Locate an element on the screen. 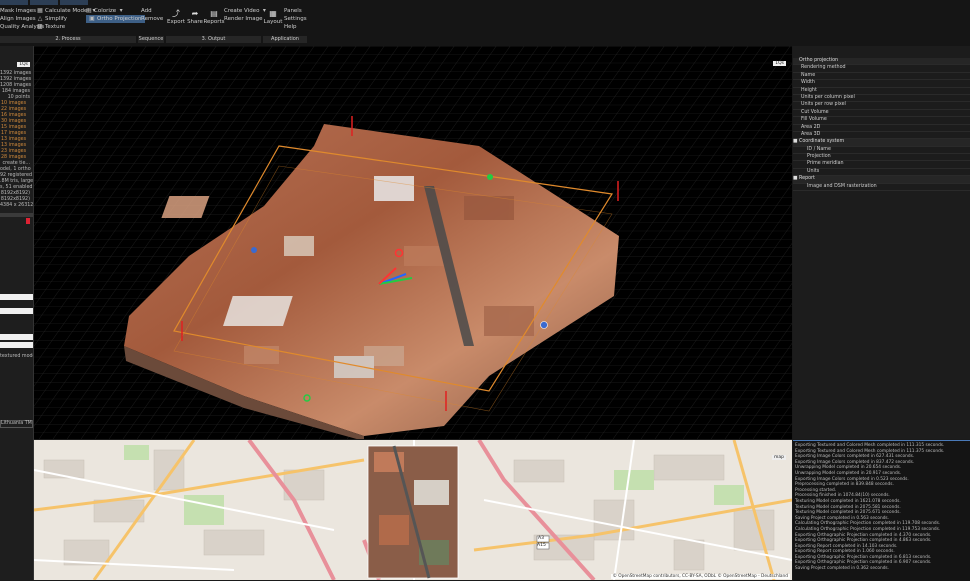 This screenshot has height=581, width=970. property-row: Units per row pixel is located at coordinates (881, 106).